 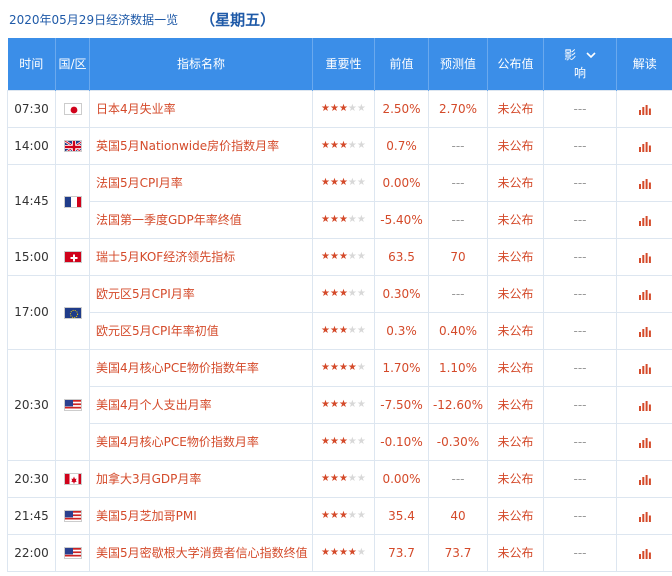 I want to click on indicator-name: 日本4月失业率, so click(x=201, y=108).